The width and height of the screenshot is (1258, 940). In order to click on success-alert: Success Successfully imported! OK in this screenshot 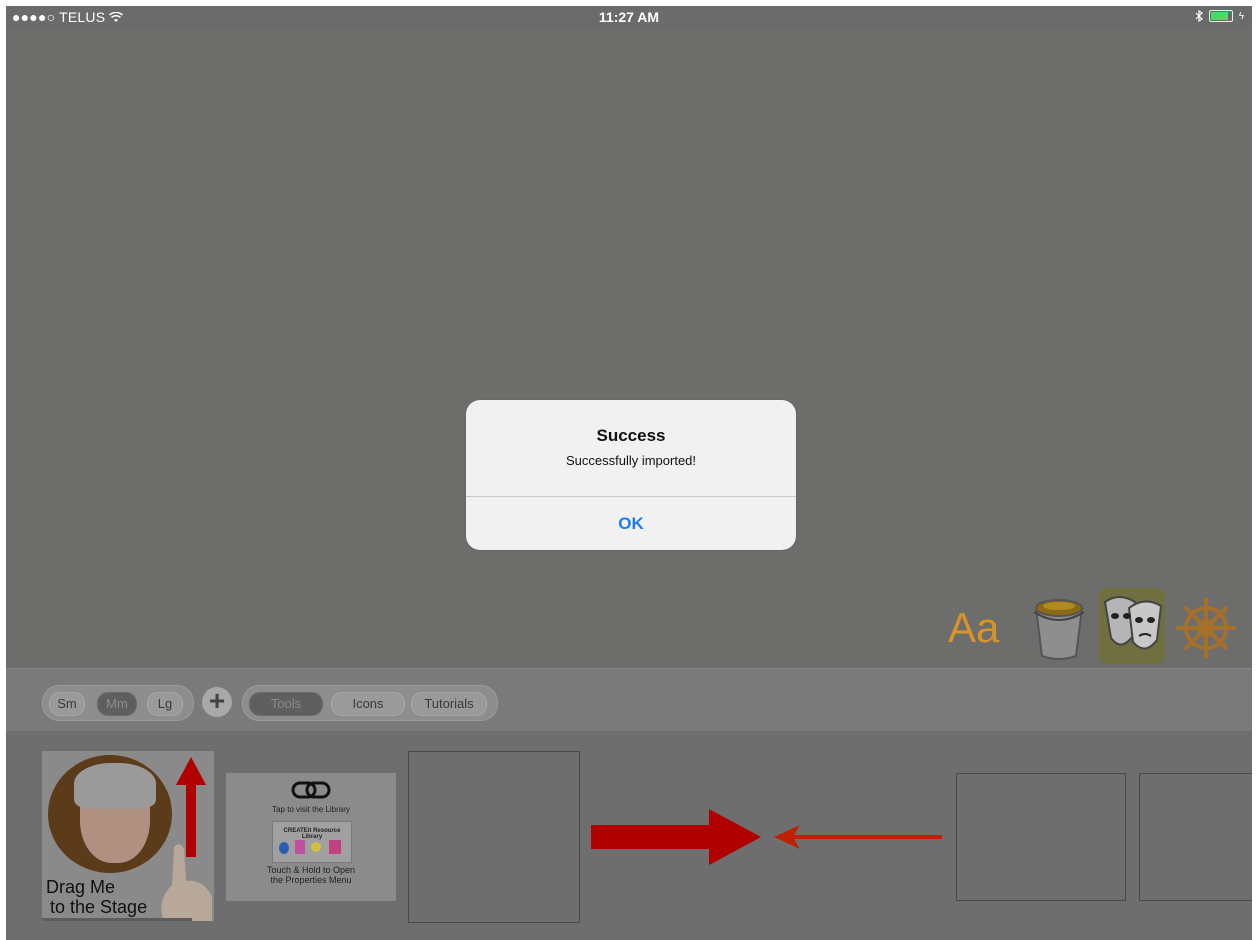, I will do `click(631, 475)`.